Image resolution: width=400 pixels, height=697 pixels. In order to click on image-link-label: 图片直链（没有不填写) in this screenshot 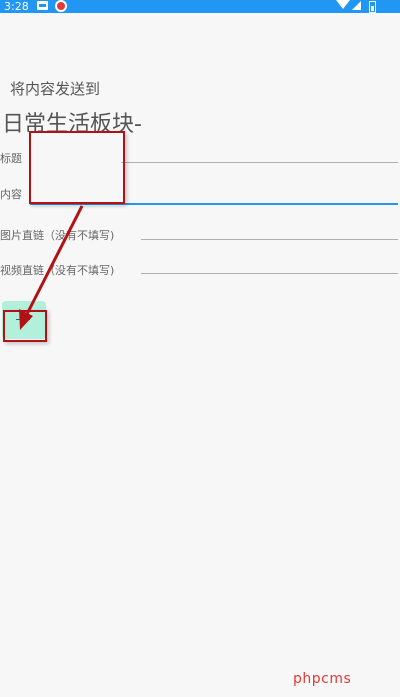, I will do `click(57, 235)`.